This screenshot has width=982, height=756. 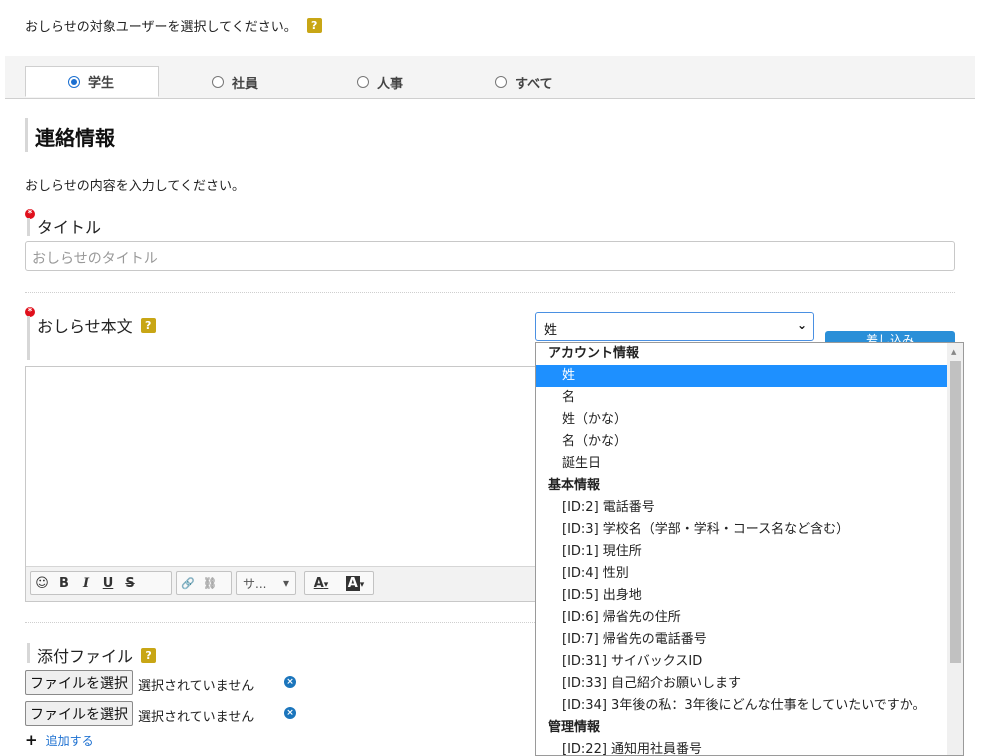 I want to click on dropdown-group-label: アカウント情報, so click(x=594, y=353).